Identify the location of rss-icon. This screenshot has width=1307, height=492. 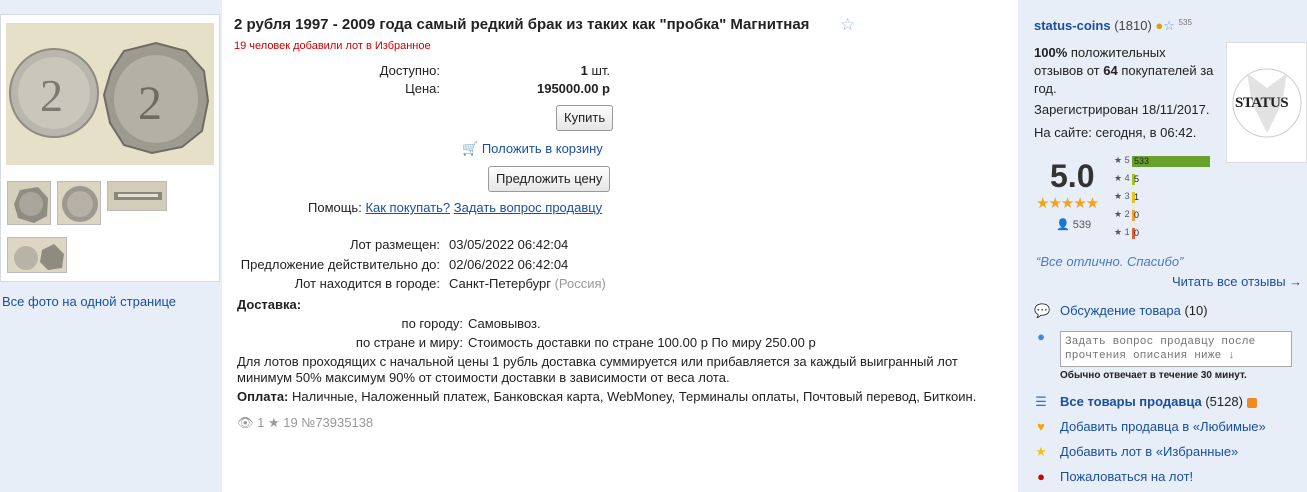
(1251, 402).